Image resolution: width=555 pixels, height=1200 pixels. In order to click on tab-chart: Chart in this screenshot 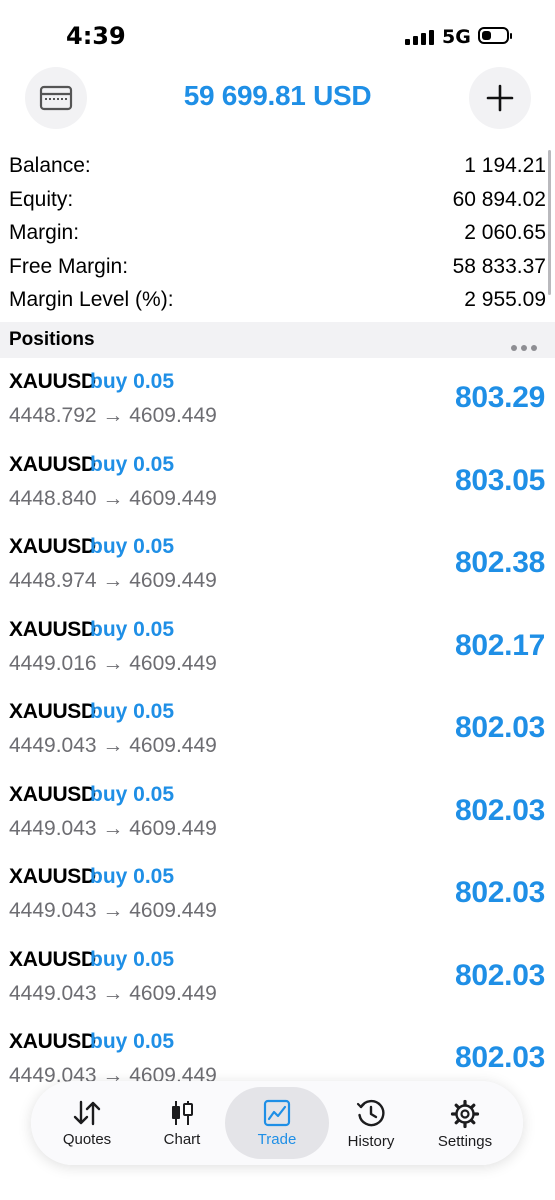, I will do `click(182, 1123)`.